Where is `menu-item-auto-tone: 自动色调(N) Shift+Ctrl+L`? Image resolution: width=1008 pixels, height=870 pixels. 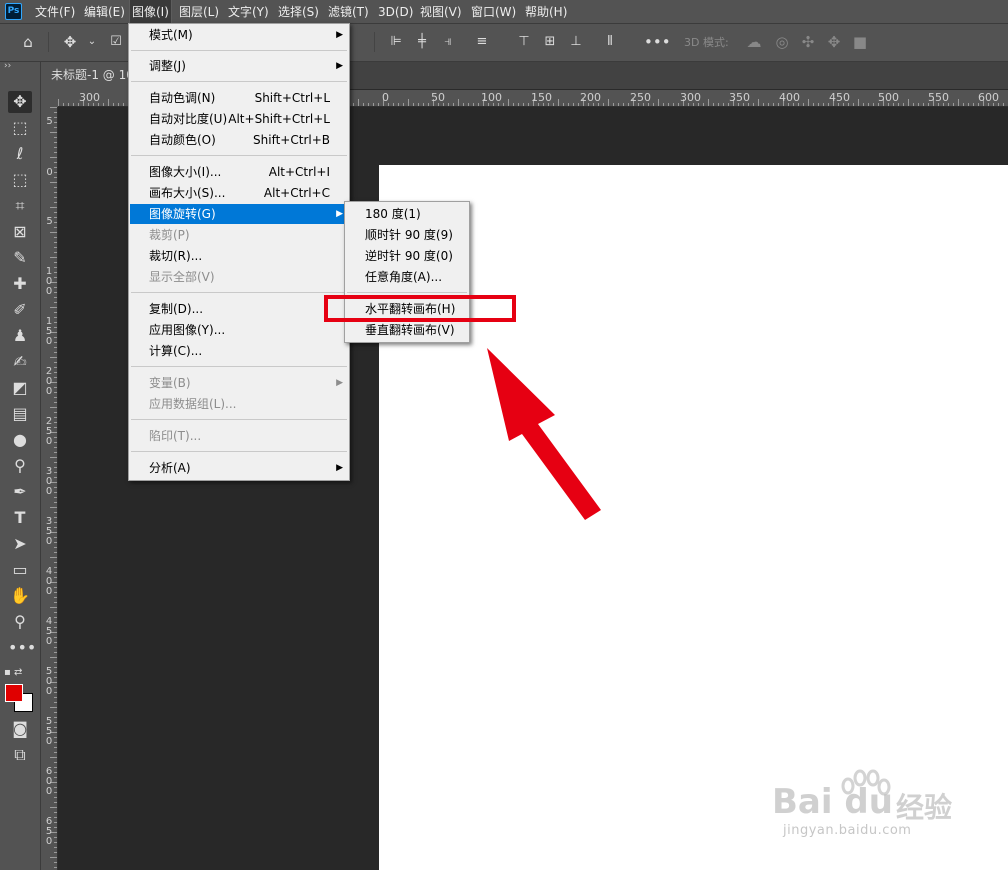
menu-item-auto-tone: 自动色调(N) Shift+Ctrl+L is located at coordinates (239, 98).